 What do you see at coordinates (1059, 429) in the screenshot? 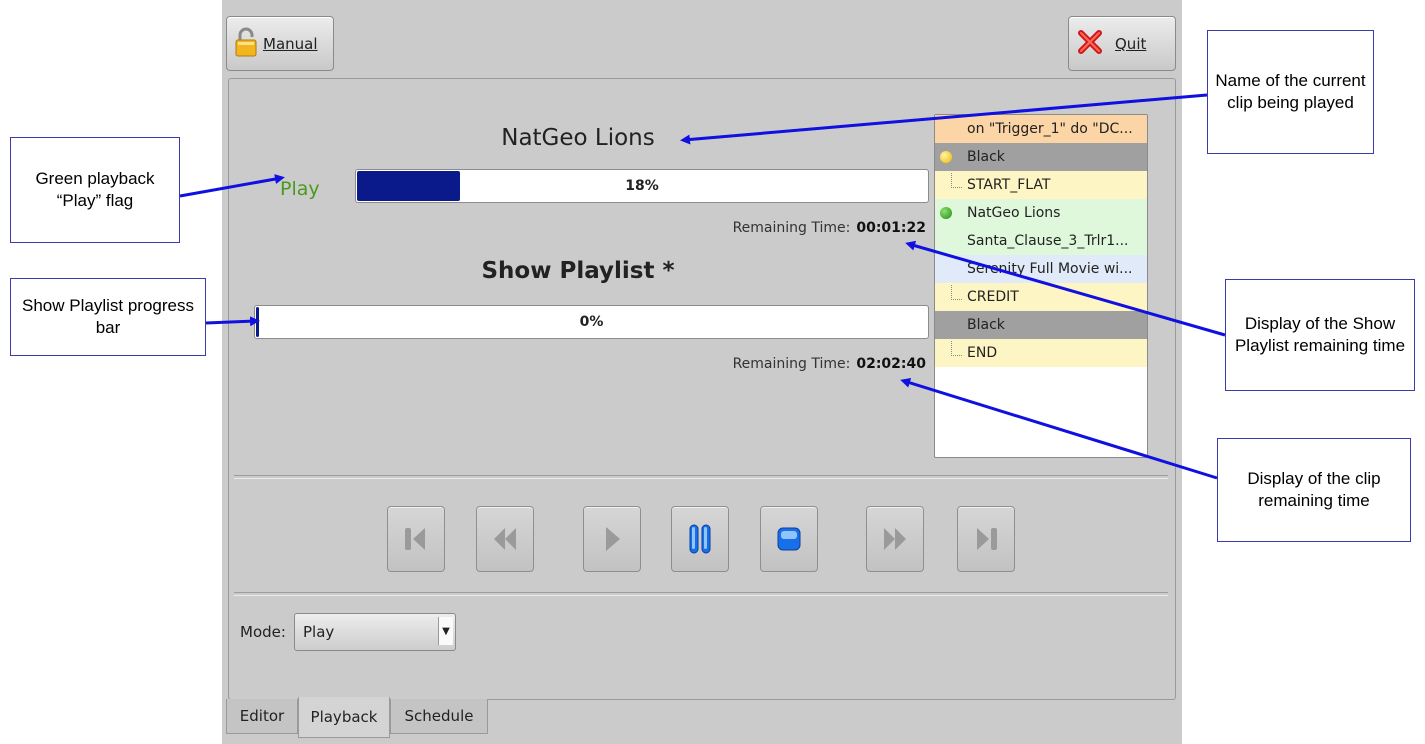
I see `arrow-clip-remaining` at bounding box center [1059, 429].